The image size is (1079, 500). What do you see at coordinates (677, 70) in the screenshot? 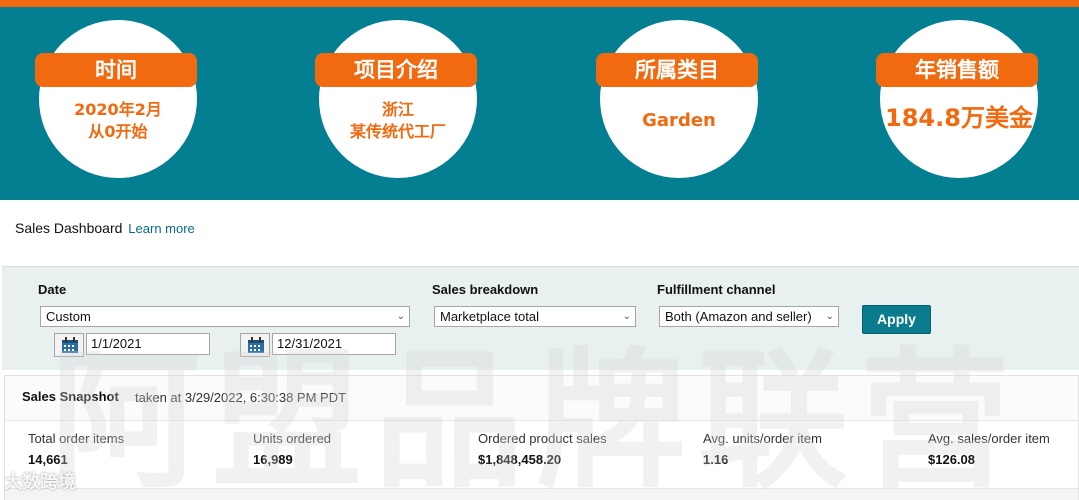
I see `card-title: 所属类目` at bounding box center [677, 70].